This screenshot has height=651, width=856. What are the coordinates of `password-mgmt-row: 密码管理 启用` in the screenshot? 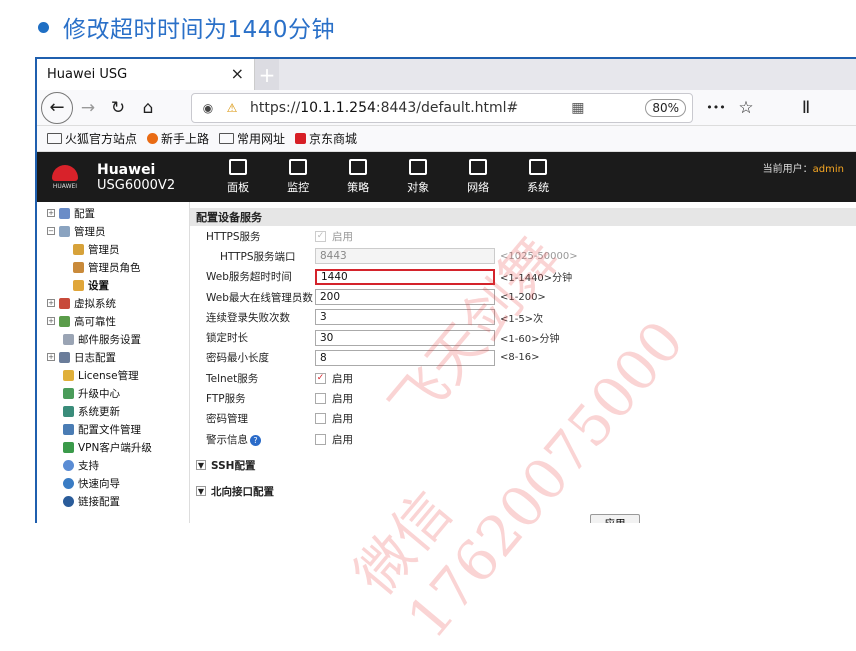 It's located at (279, 419).